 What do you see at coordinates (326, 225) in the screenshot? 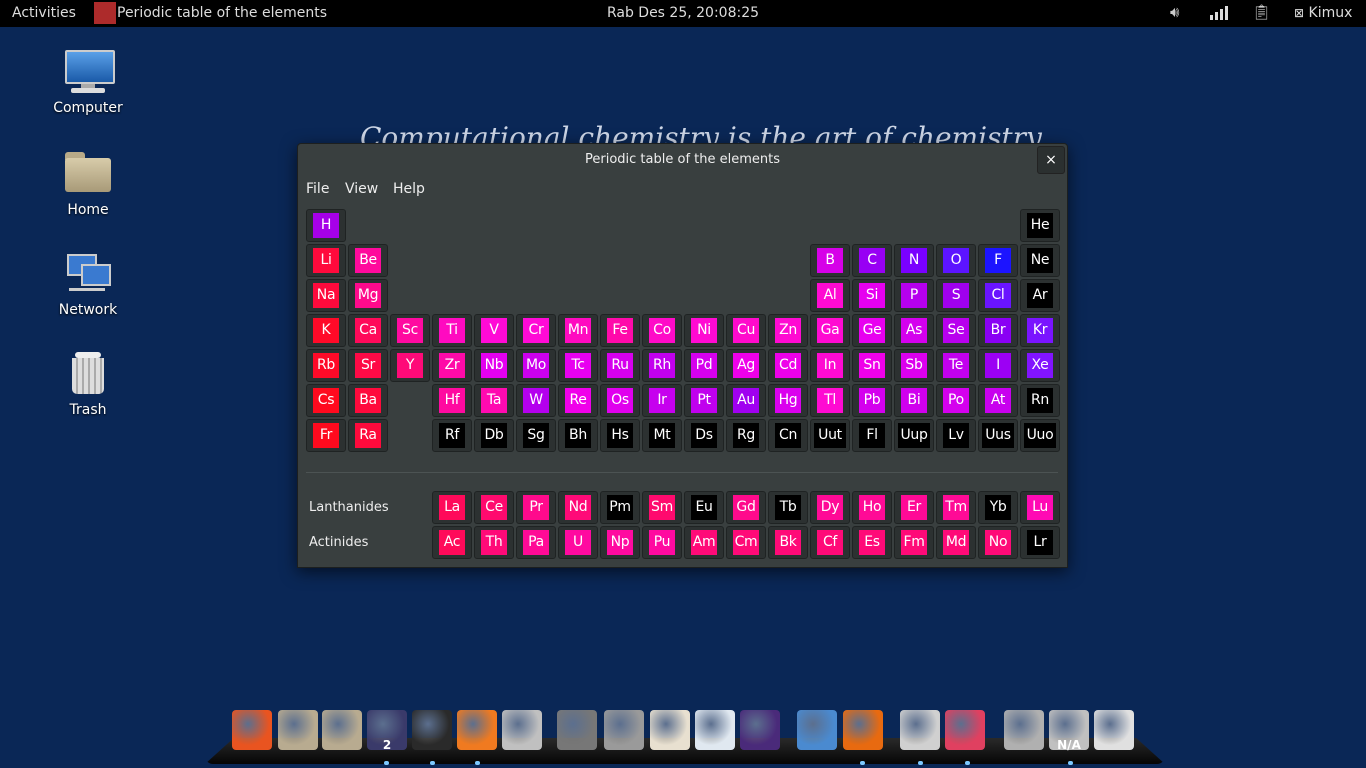
I see `element-H: H` at bounding box center [326, 225].